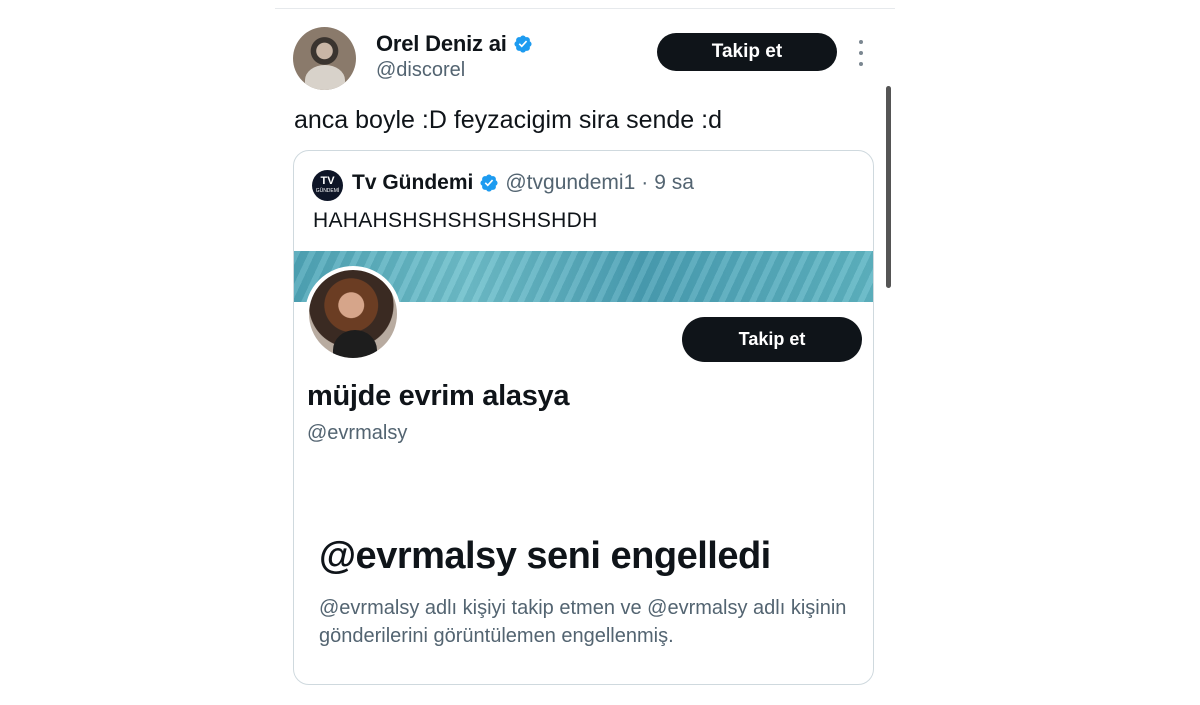  I want to click on more-options-icon, so click(861, 53).